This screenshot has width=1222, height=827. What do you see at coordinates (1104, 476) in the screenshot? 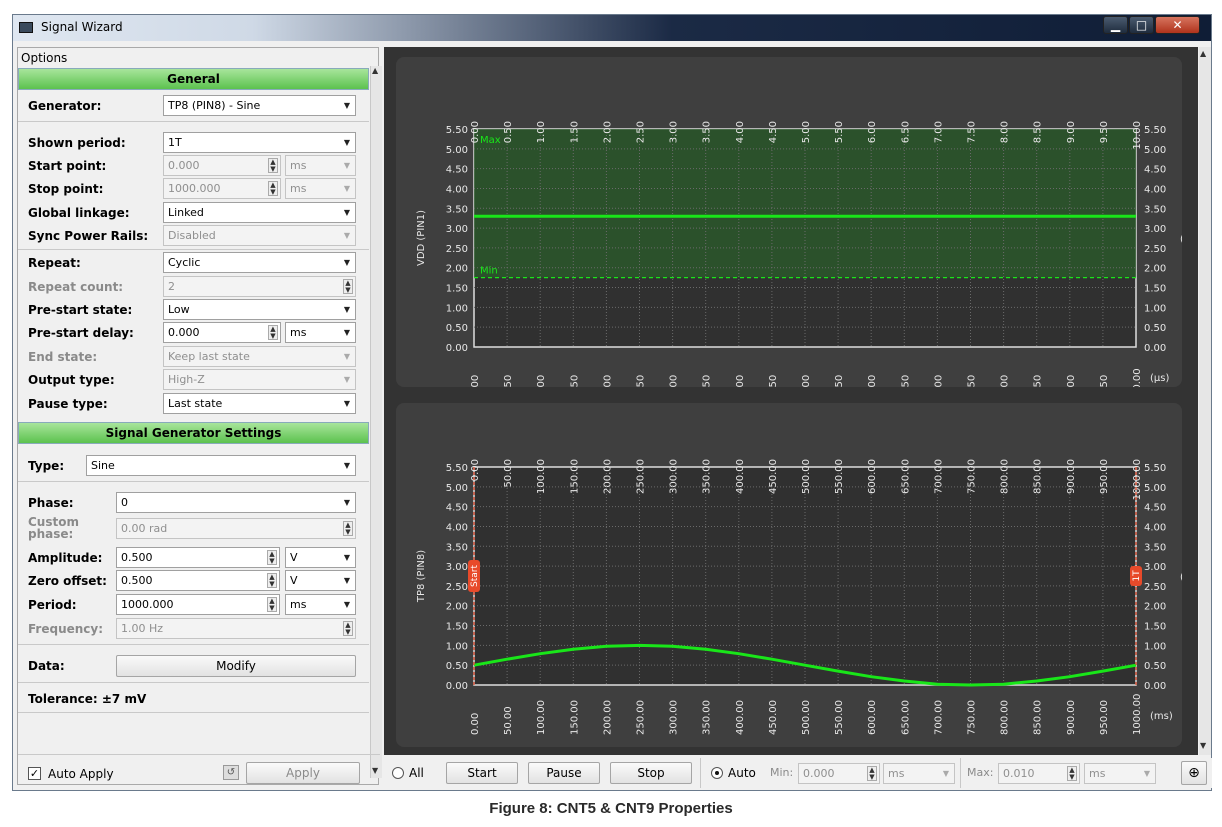
I see `x-tick-label-top: 950.00` at bounding box center [1104, 476].